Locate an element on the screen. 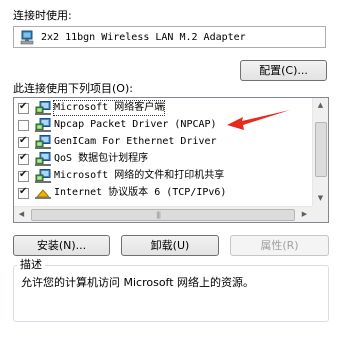  adapter-name: 2x2 11bgn Wireless LAN M.2 Adapter is located at coordinates (143, 37).